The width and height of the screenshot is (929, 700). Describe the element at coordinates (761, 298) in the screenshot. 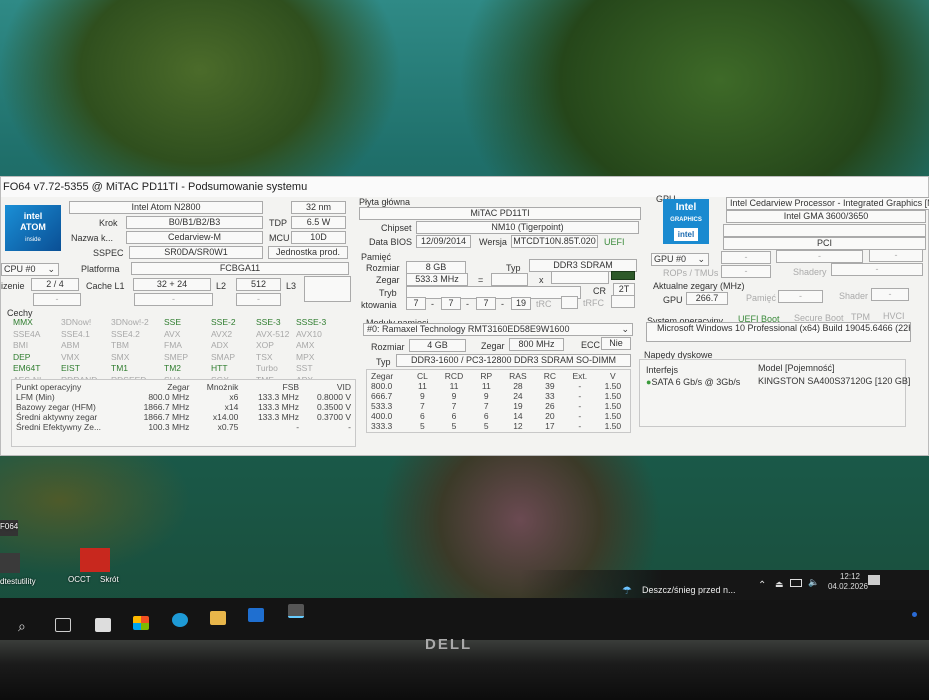

I see `gpu-mem-clock-label: Pamięć` at that location.